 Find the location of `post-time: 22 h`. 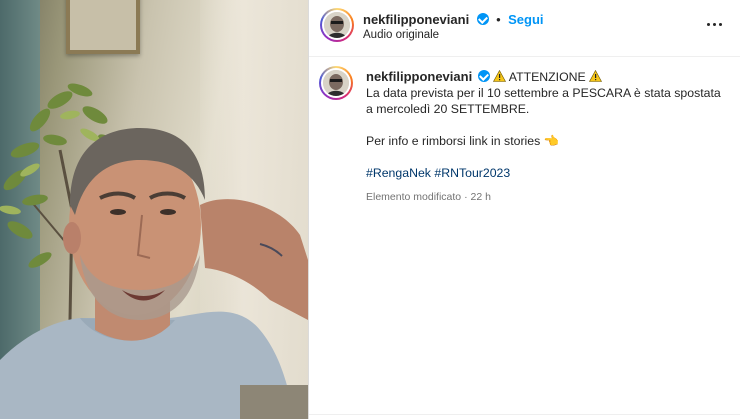

post-time: 22 h is located at coordinates (480, 197).